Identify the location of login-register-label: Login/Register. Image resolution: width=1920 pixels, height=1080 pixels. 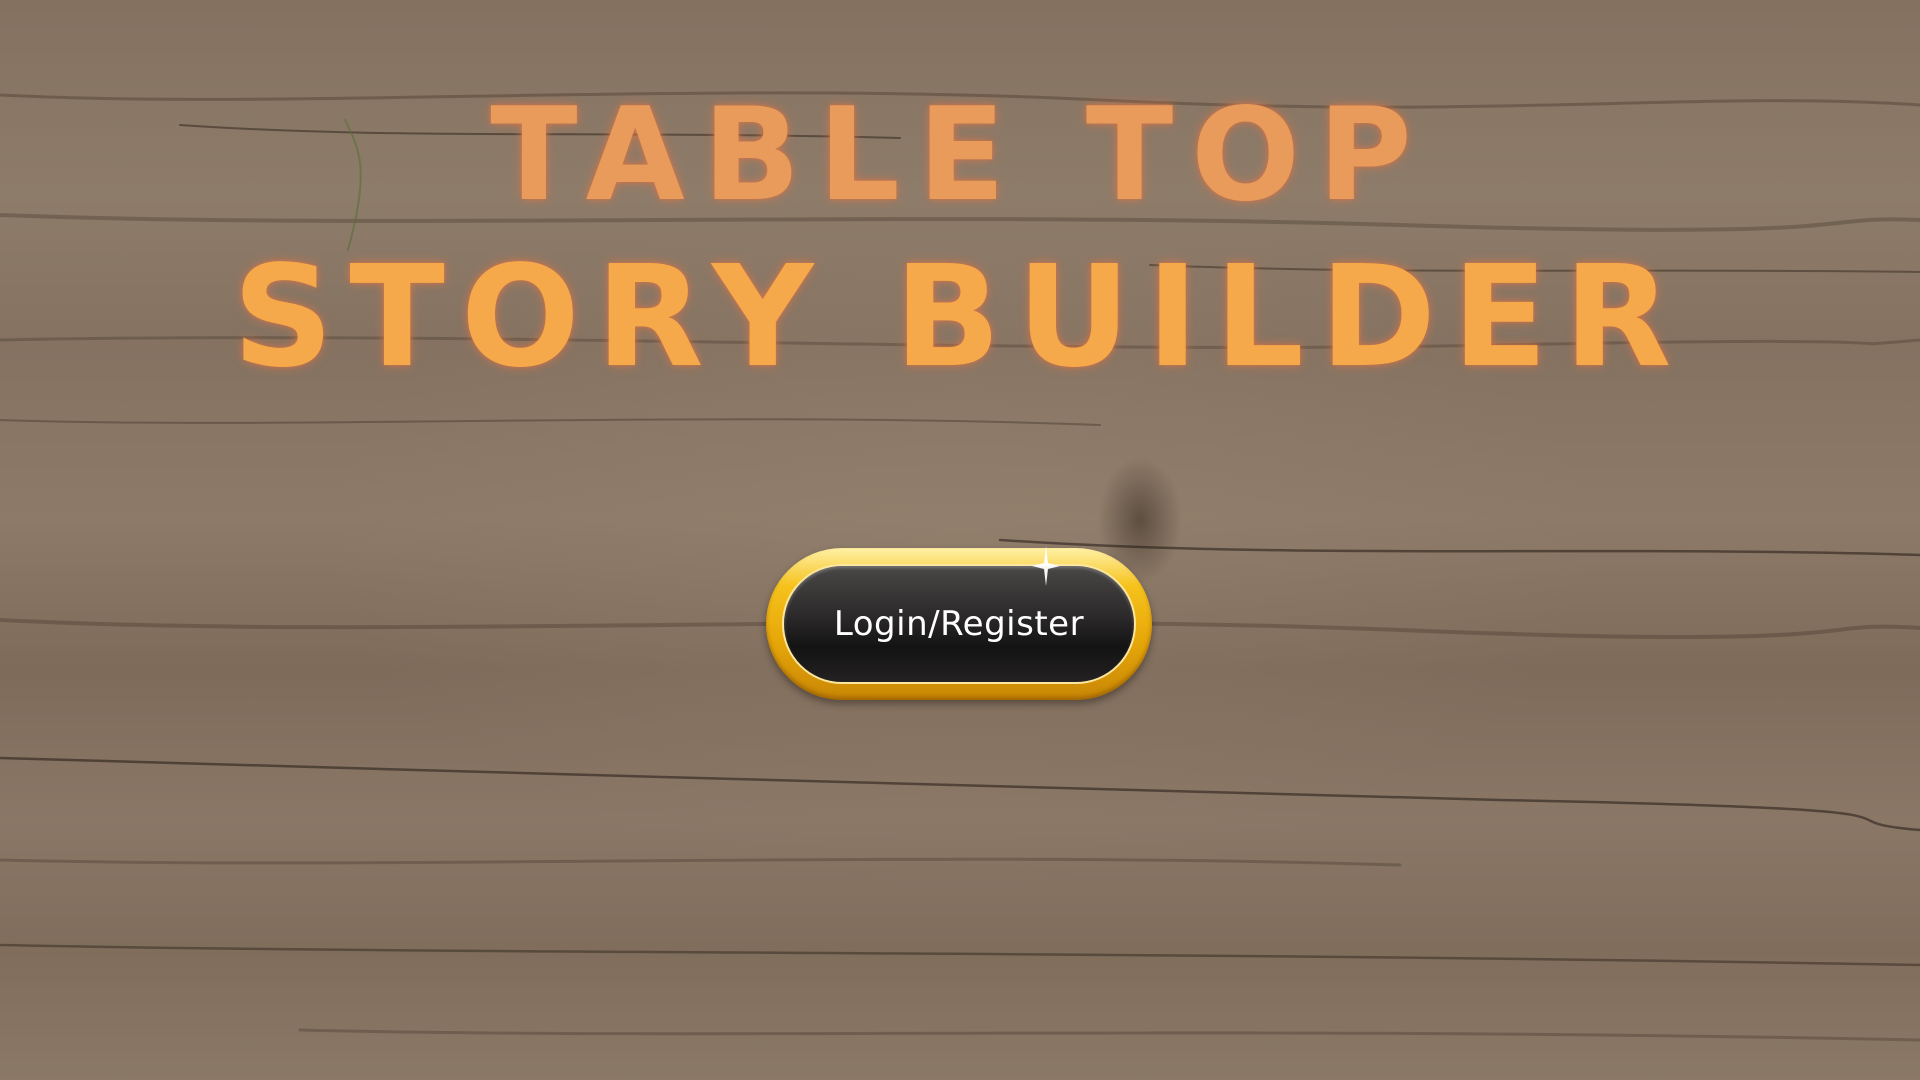
(959, 624).